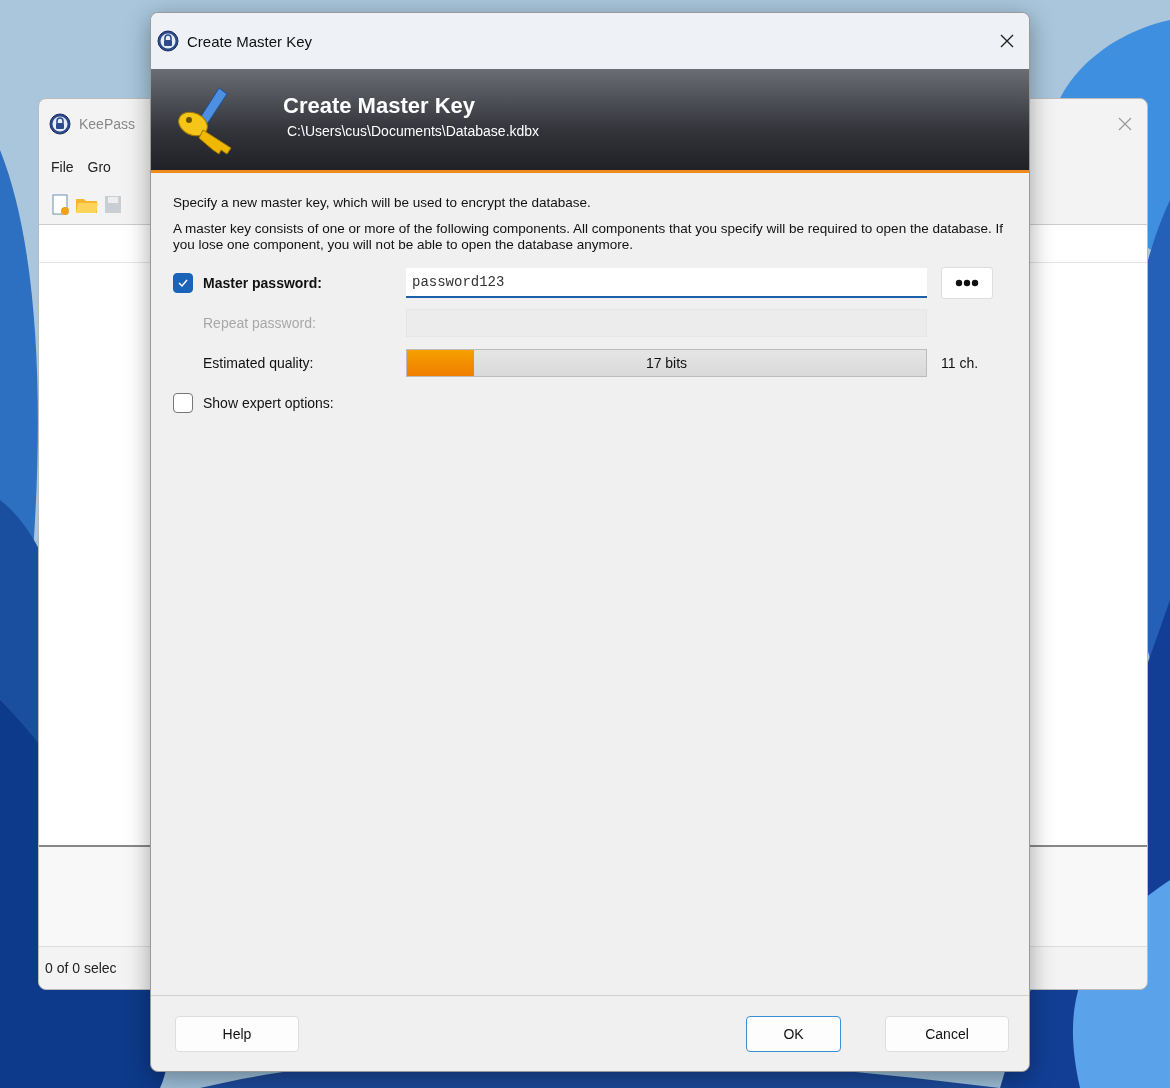 The height and width of the screenshot is (1088, 1170). I want to click on dots-icon, so click(967, 283).